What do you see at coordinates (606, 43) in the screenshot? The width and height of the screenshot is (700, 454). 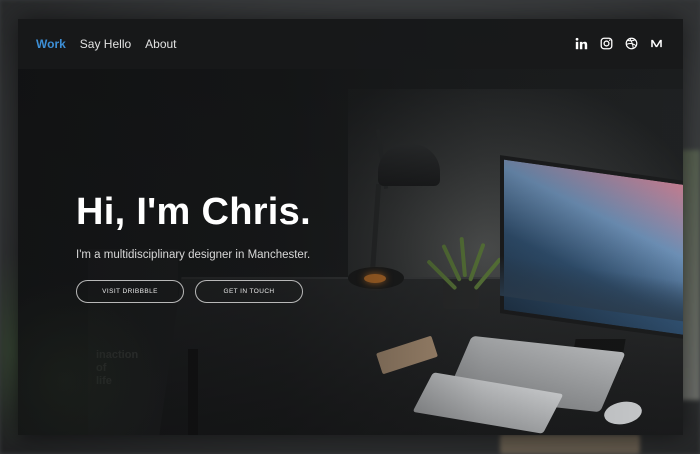 I see `instagram-icon` at bounding box center [606, 43].